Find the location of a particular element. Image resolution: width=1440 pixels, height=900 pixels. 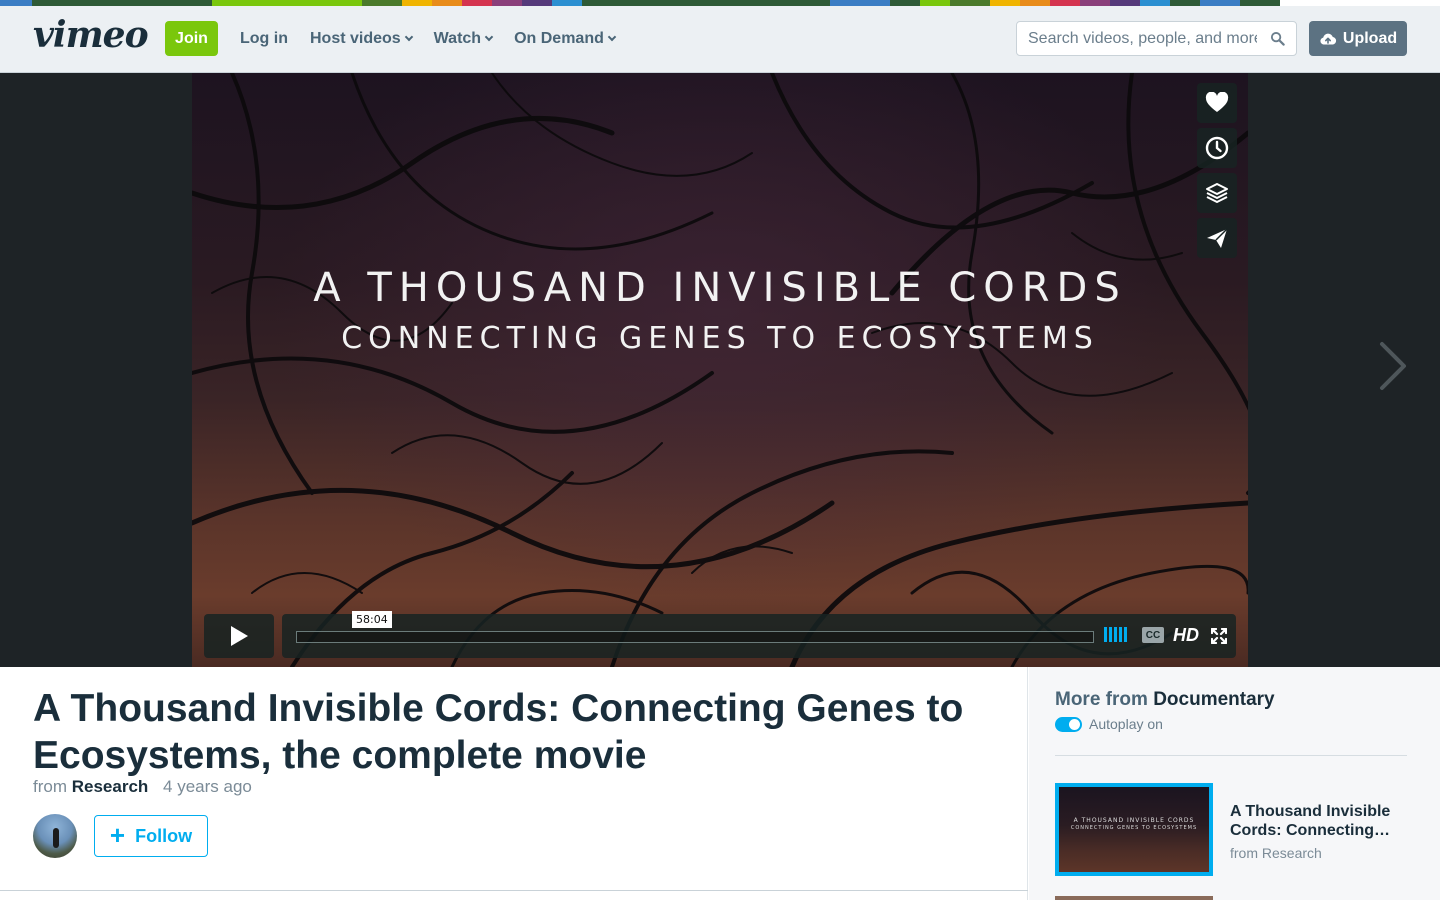

autoplay-label: Autoplay on is located at coordinates (1126, 724).